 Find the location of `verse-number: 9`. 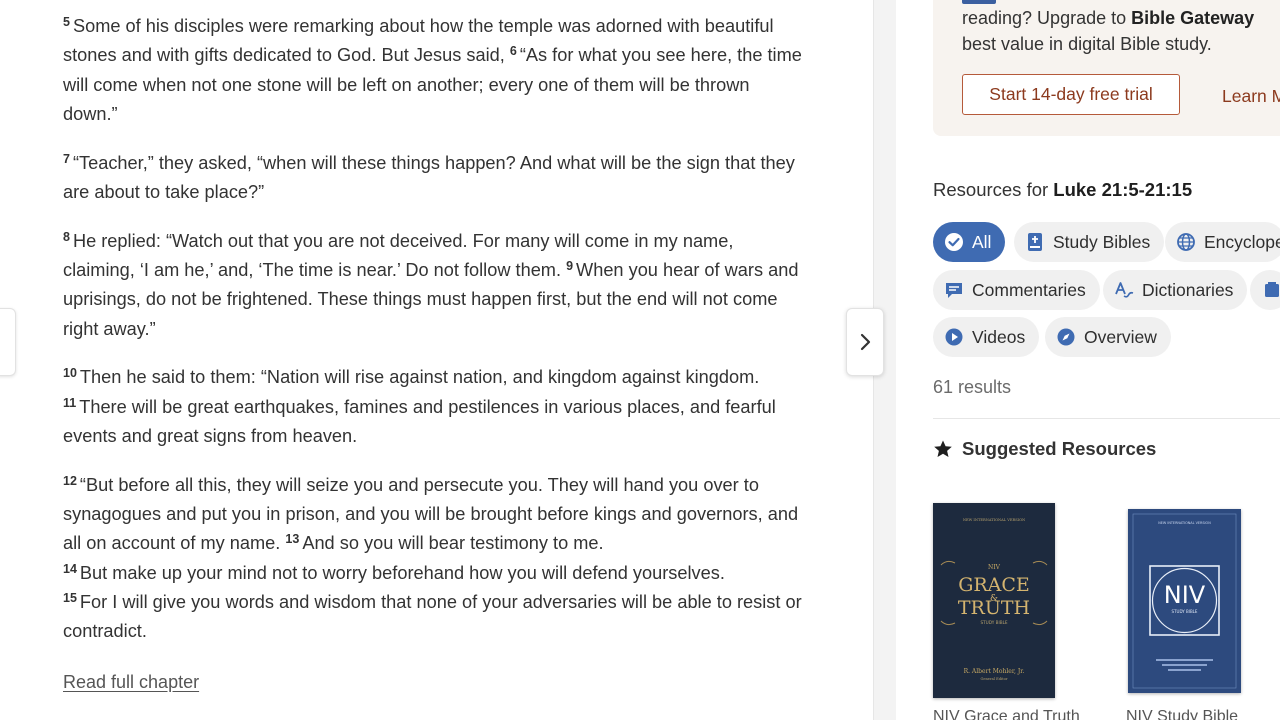

verse-number: 9 is located at coordinates (570, 266).